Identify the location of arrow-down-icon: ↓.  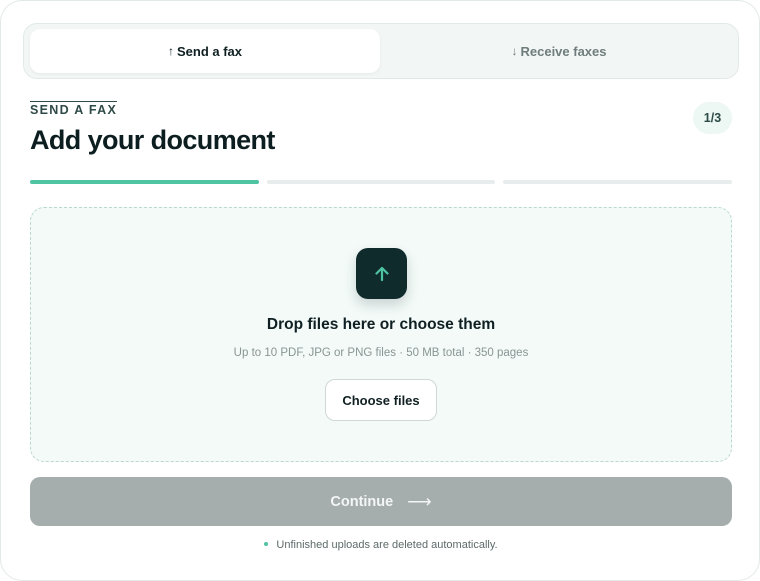
(514, 51).